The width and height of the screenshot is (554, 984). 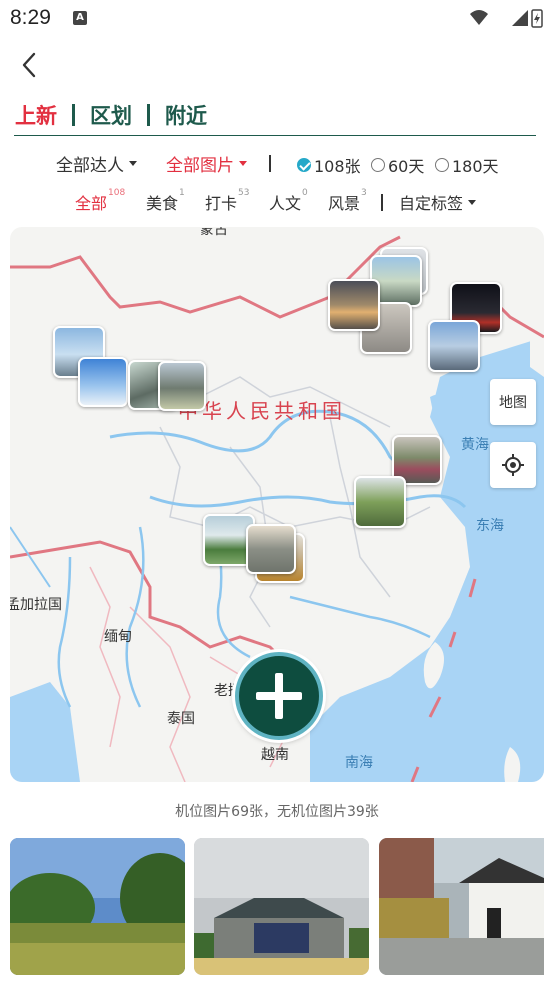 What do you see at coordinates (406, 166) in the screenshot?
I see `radio-60-label: 60天` at bounding box center [406, 166].